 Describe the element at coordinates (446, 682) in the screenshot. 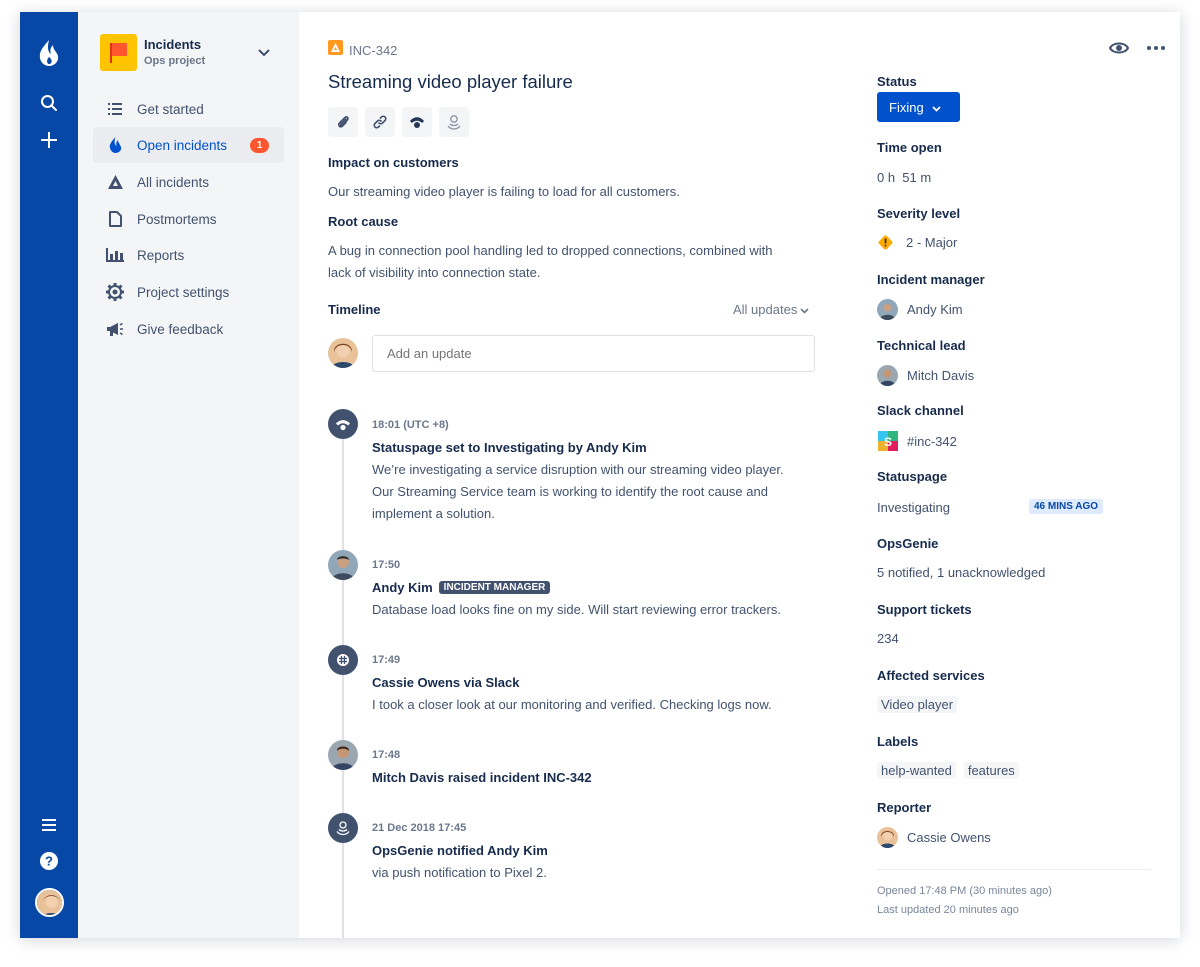

I see `event-title: Cassie Owens via Slack` at that location.